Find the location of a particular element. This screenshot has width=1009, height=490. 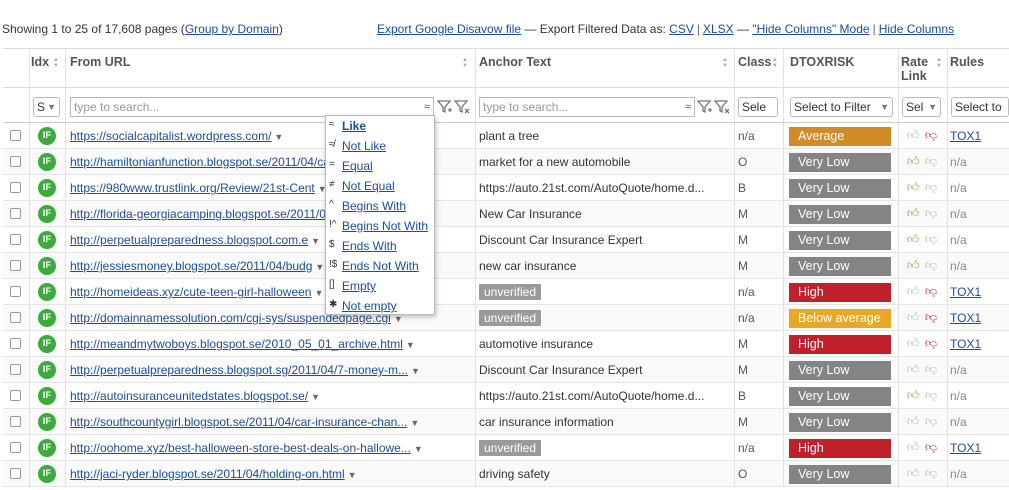

anchor-search-input: type to search... ≈ is located at coordinates (587, 107).